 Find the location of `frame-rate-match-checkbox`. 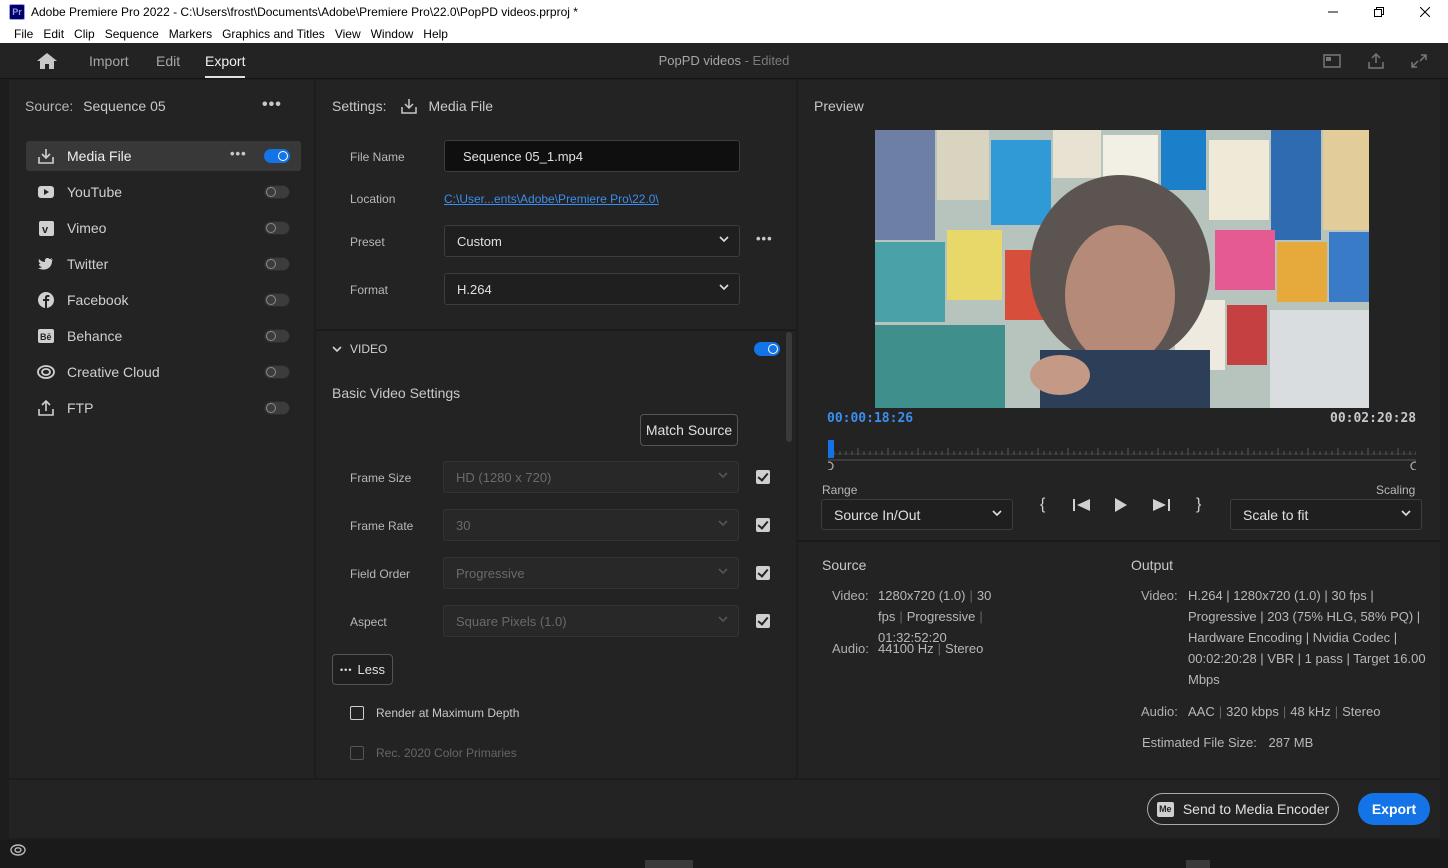

frame-rate-match-checkbox is located at coordinates (763, 525).